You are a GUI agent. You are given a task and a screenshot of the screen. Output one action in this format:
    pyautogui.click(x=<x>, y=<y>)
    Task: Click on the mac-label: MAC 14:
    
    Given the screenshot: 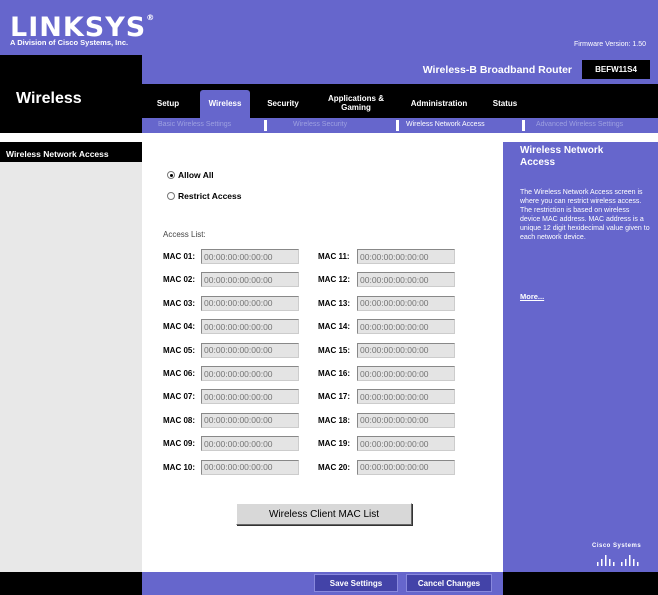 What is the action you would take?
    pyautogui.click(x=334, y=327)
    